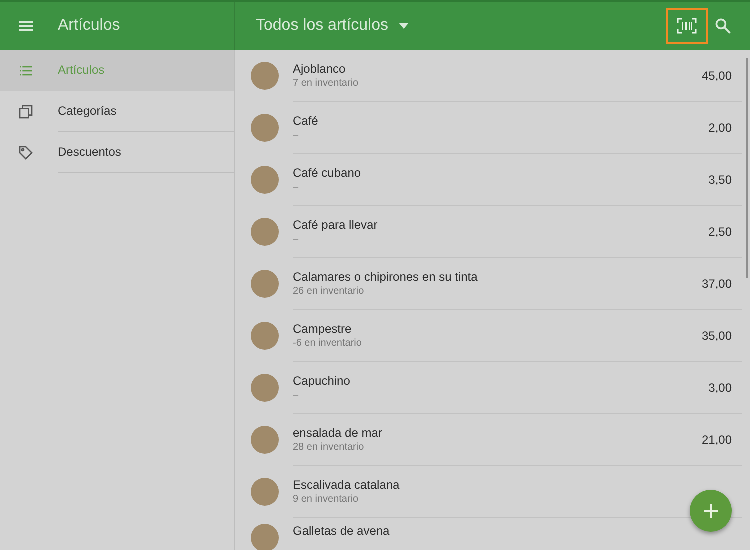 The height and width of the screenshot is (550, 750). I want to click on item-name: Campestre, so click(323, 329).